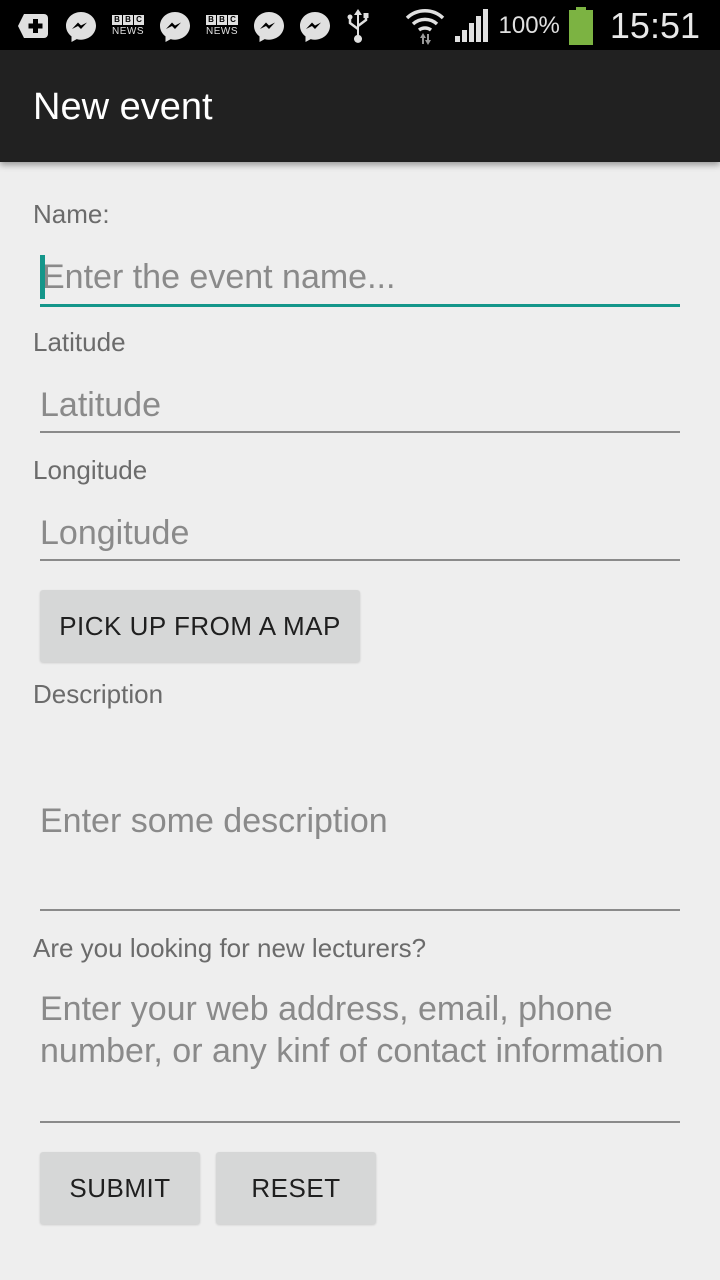 This screenshot has height=1280, width=720. I want to click on event-name-field, so click(361, 279).